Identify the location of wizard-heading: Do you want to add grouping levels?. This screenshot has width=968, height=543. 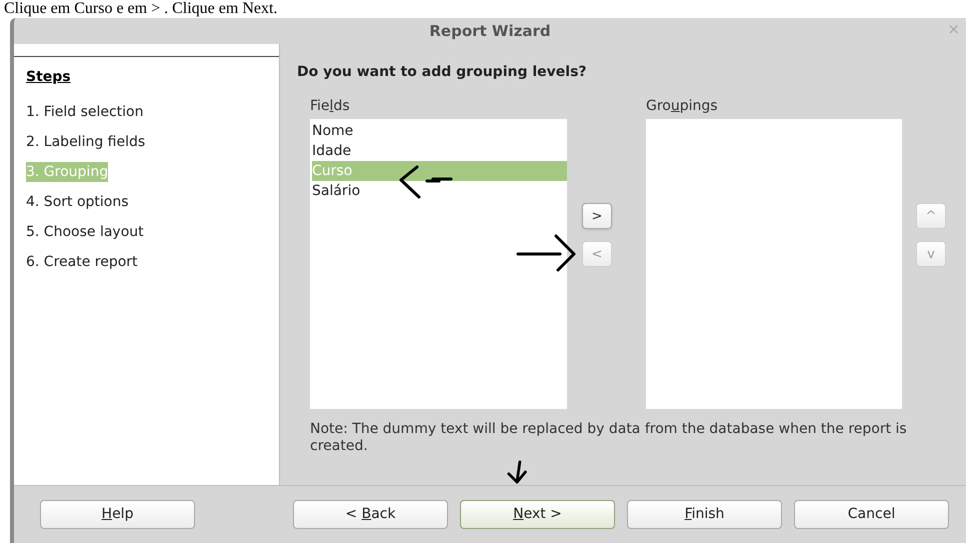
(442, 72).